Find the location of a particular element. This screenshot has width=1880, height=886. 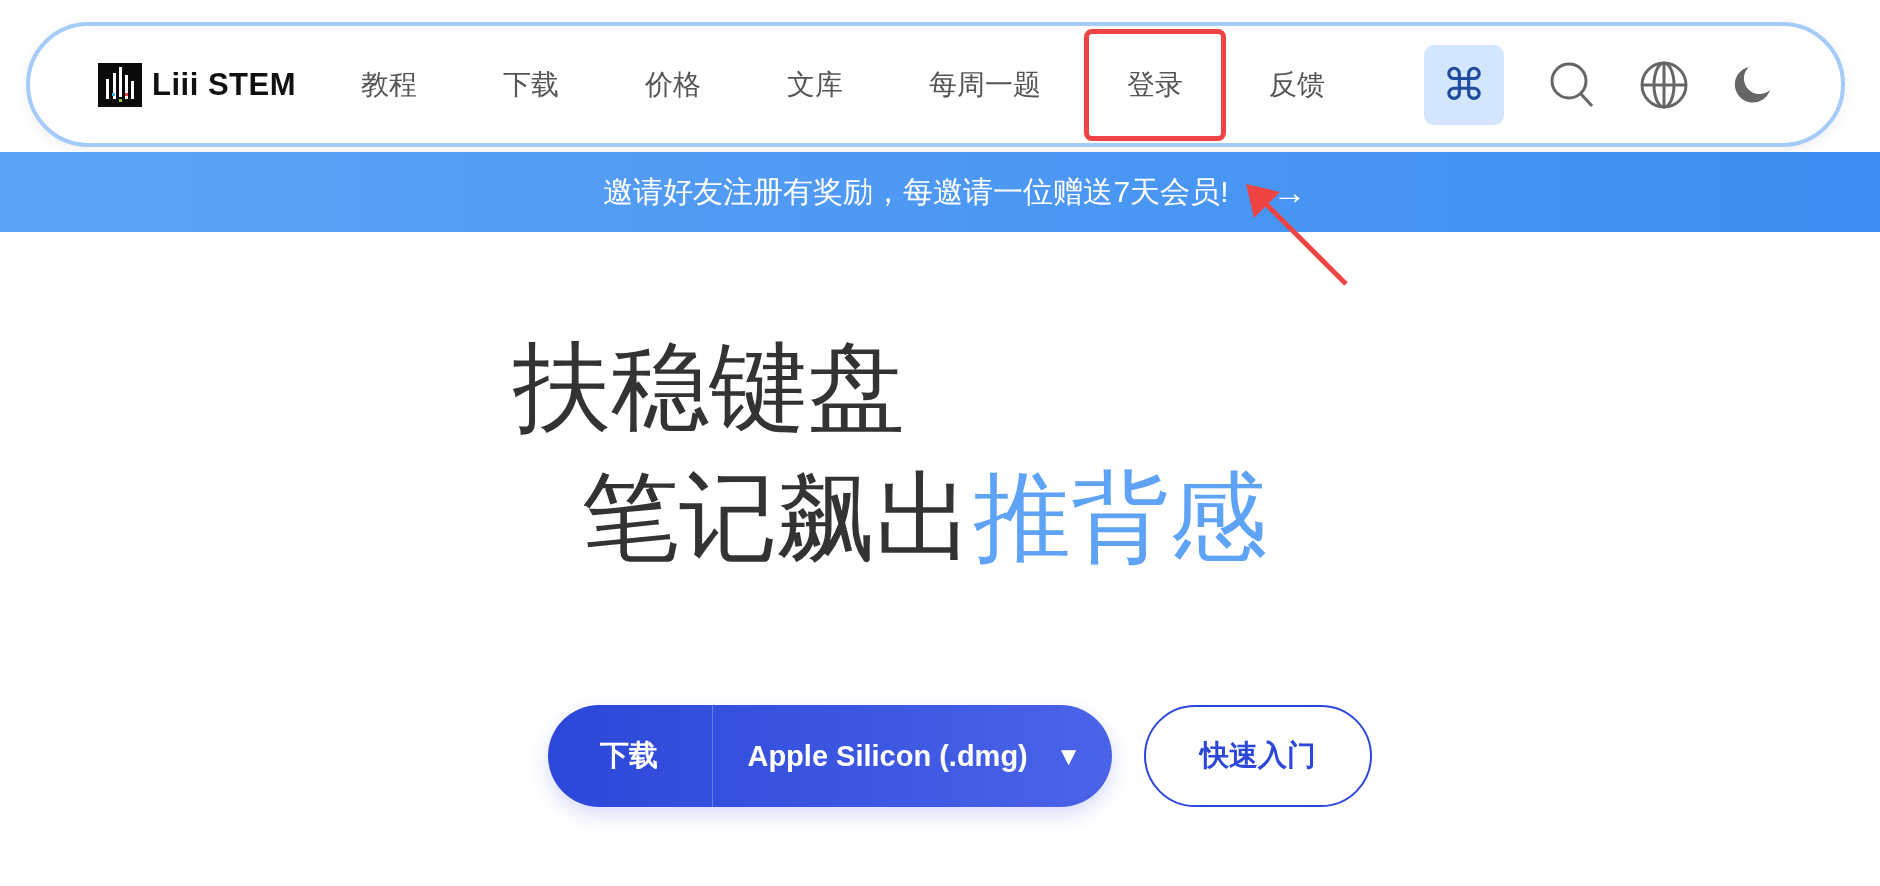

nav-link: 反馈 is located at coordinates (1297, 84).